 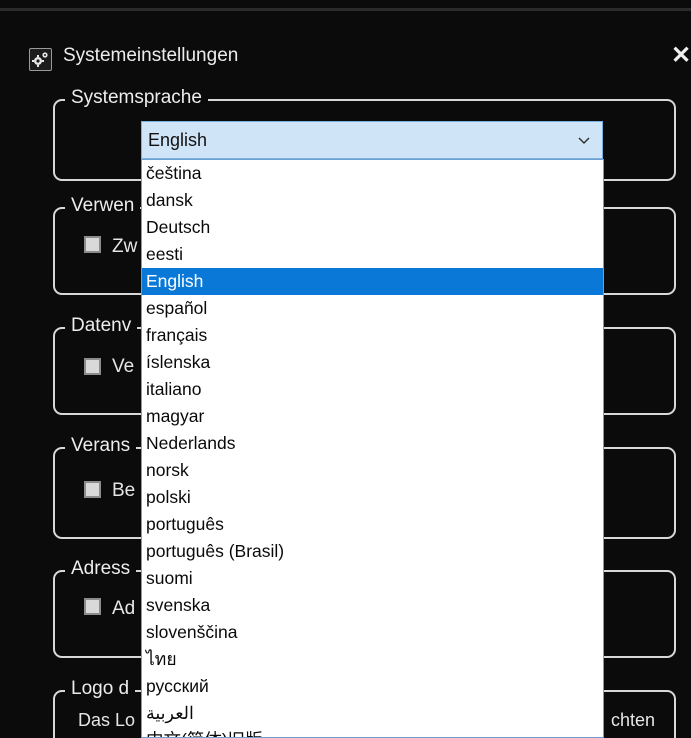 What do you see at coordinates (633, 720) in the screenshot?
I see `logo-text-right: chten` at bounding box center [633, 720].